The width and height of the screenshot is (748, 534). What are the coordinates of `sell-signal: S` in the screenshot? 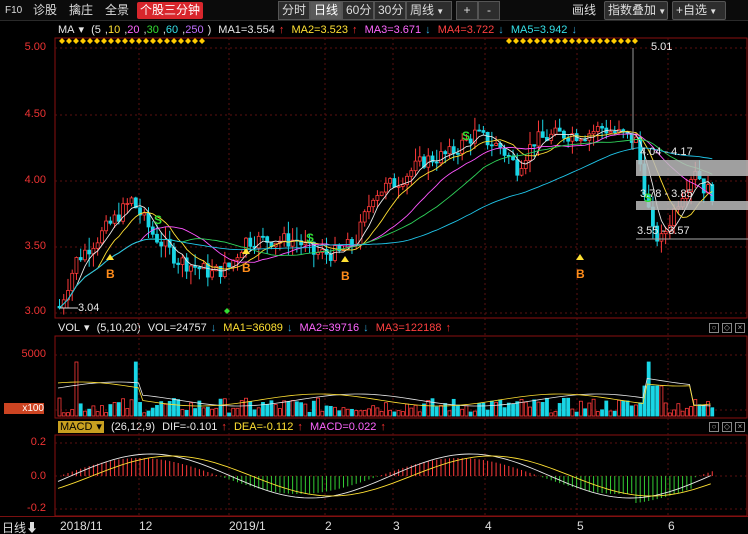 It's located at (310, 238).